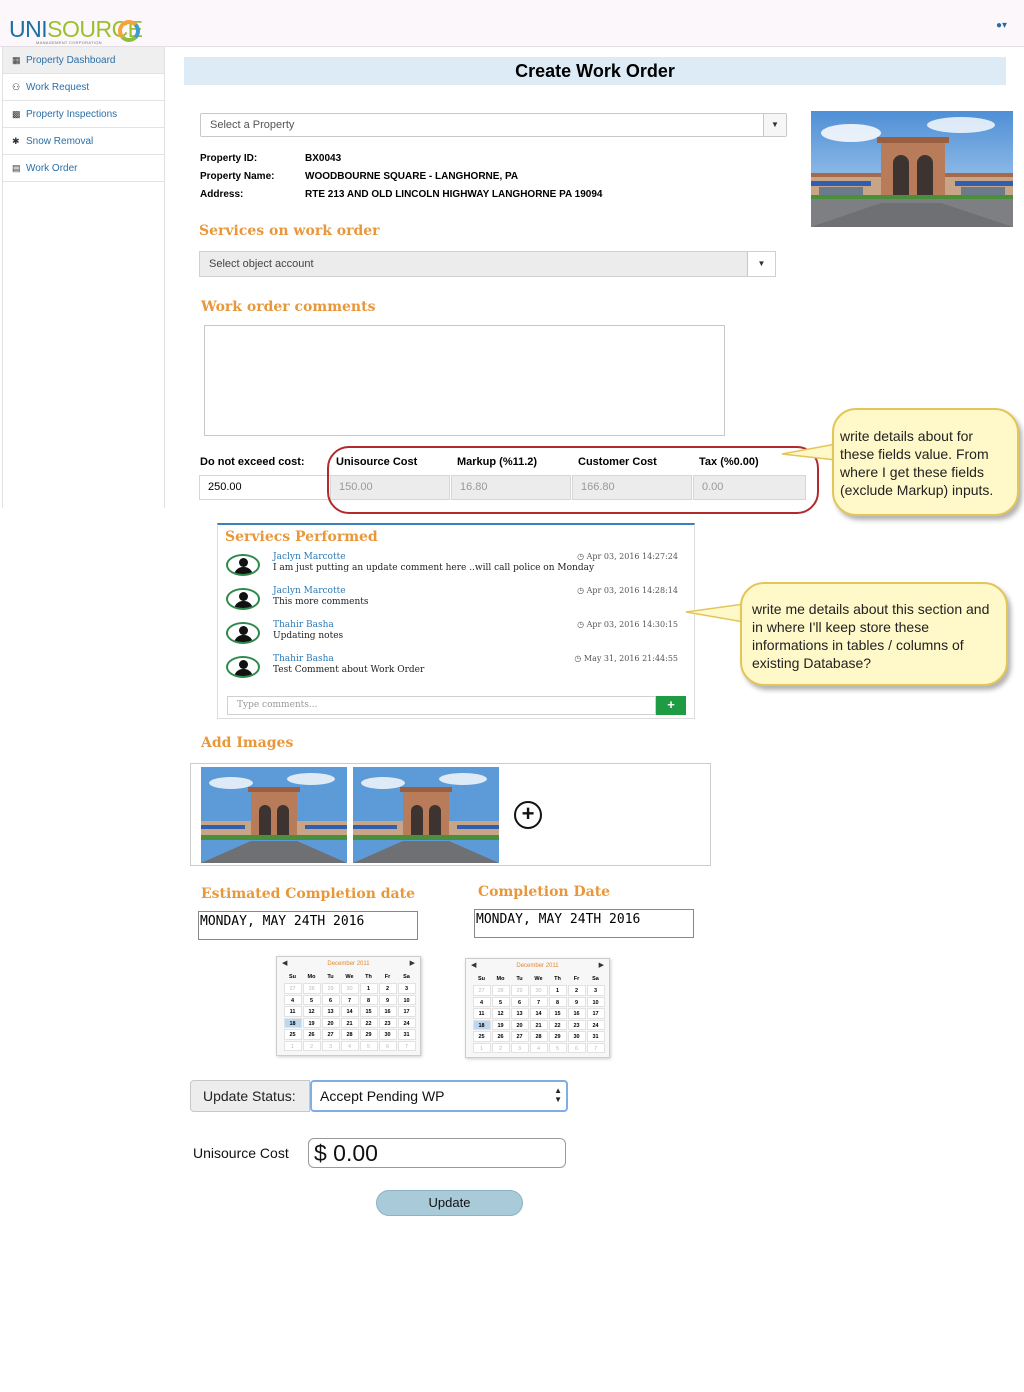 This screenshot has width=1024, height=1392. Describe the element at coordinates (387, 1011) in the screenshot. I see `calendar-day: 16` at that location.